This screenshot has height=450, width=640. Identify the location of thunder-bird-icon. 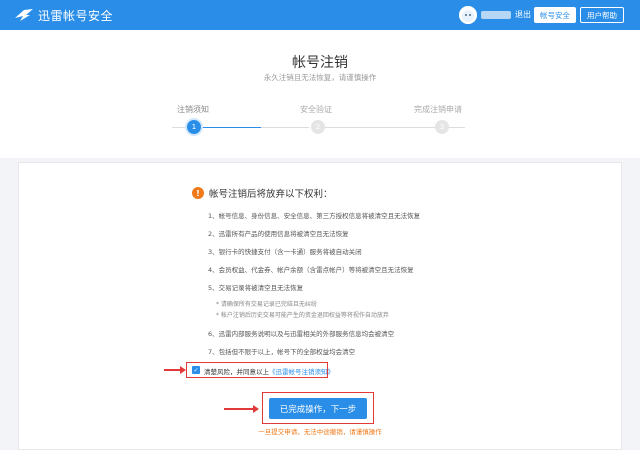
(24, 15).